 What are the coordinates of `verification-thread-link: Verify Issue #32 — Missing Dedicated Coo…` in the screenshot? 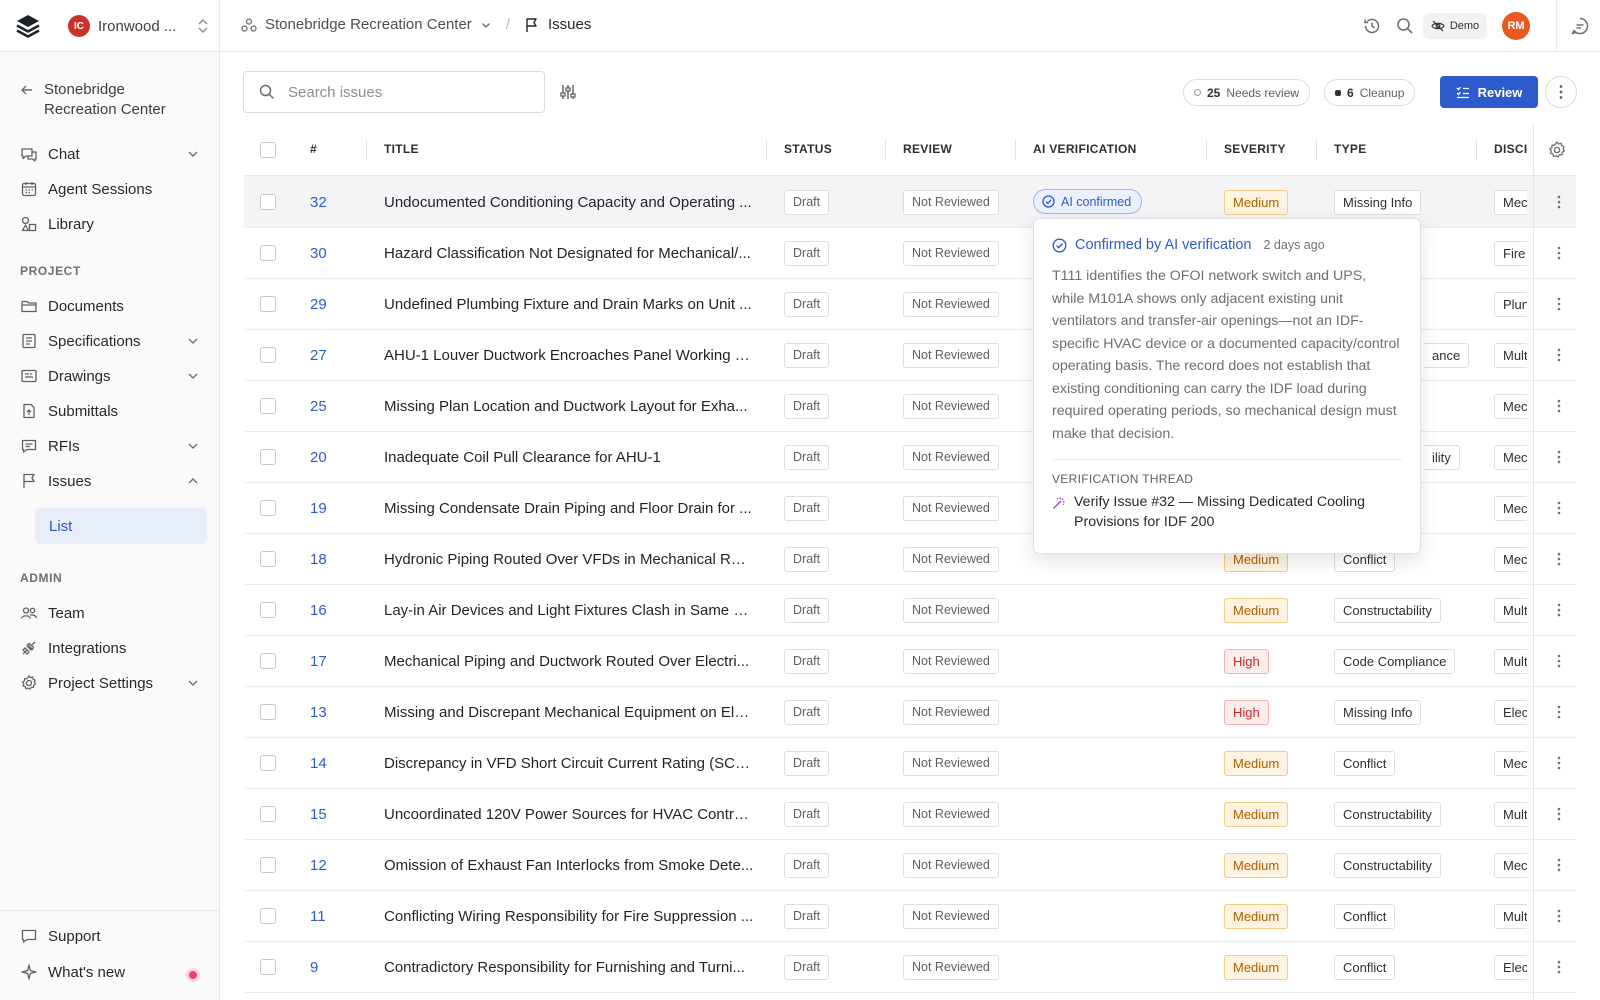 It's located at (1227, 512).